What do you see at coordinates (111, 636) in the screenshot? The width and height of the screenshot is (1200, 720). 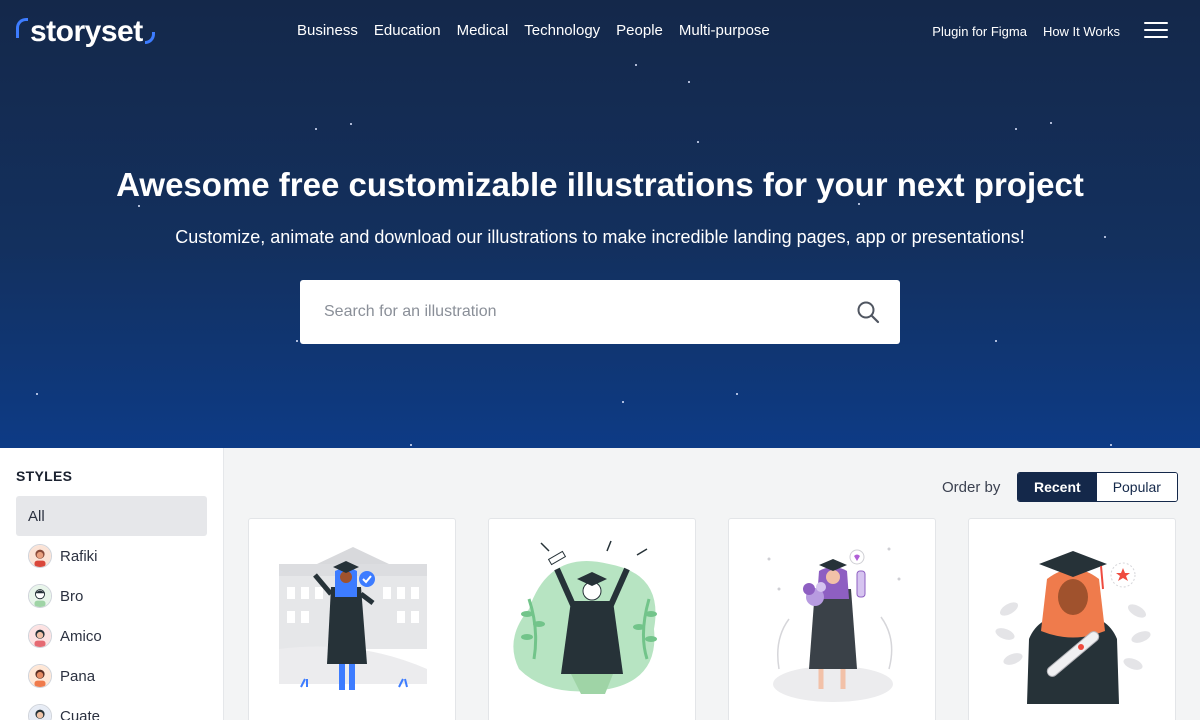 I see `style-item-amico: Amico` at bounding box center [111, 636].